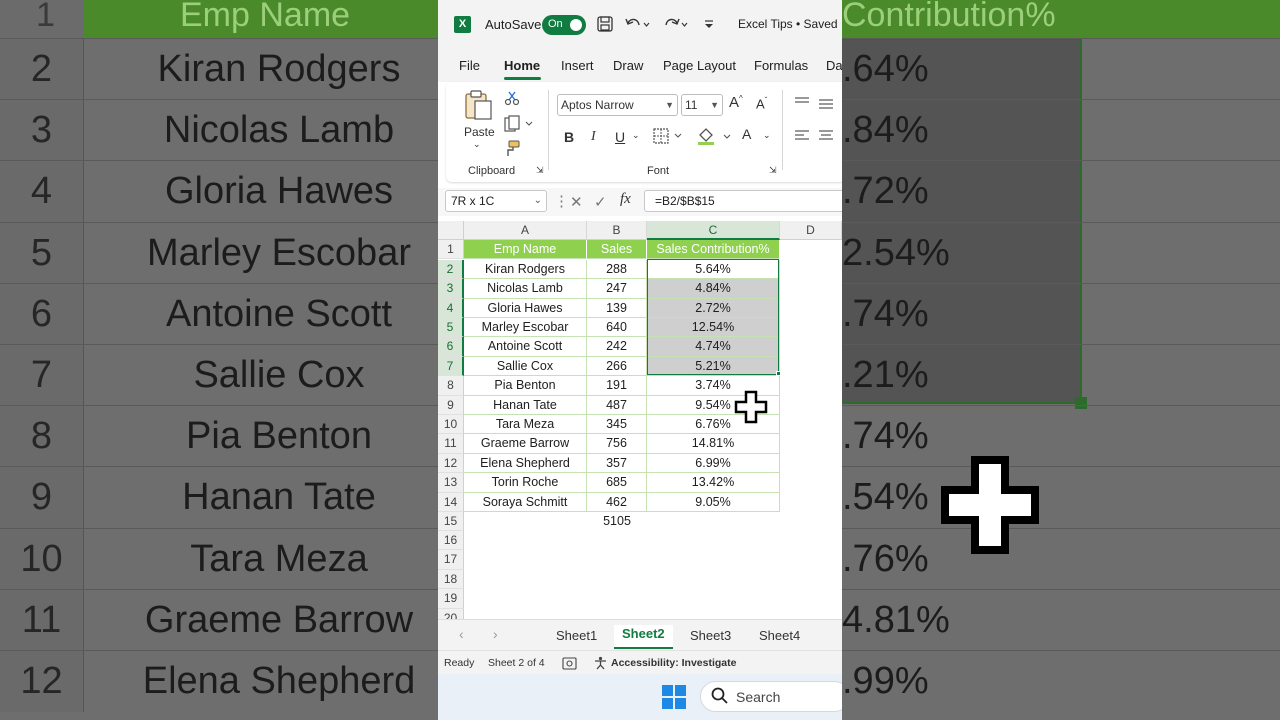 The width and height of the screenshot is (1280, 720). What do you see at coordinates (569, 137) in the screenshot?
I see `bold-button: B` at bounding box center [569, 137].